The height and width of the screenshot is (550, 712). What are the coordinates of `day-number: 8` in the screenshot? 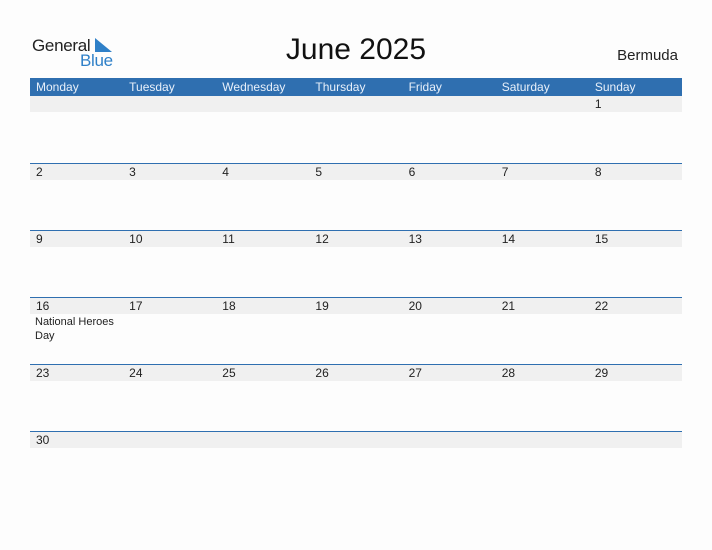 It's located at (598, 172).